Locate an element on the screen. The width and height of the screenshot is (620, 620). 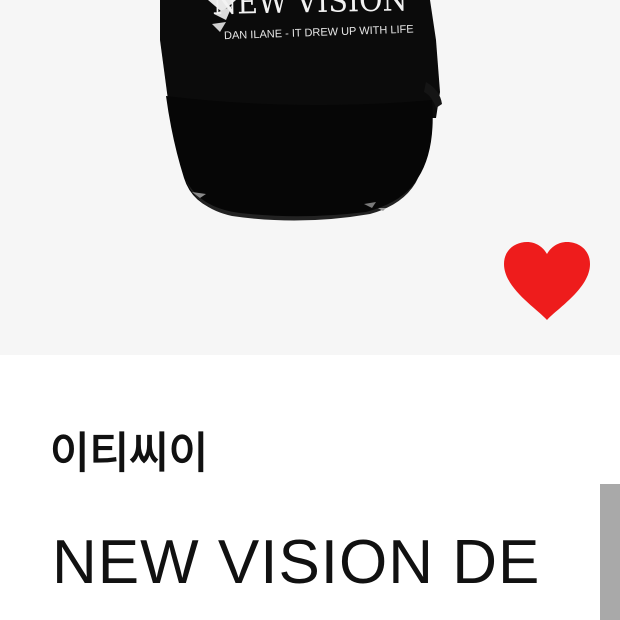
cap-print-title: NEW VISION is located at coordinates (310, 11).